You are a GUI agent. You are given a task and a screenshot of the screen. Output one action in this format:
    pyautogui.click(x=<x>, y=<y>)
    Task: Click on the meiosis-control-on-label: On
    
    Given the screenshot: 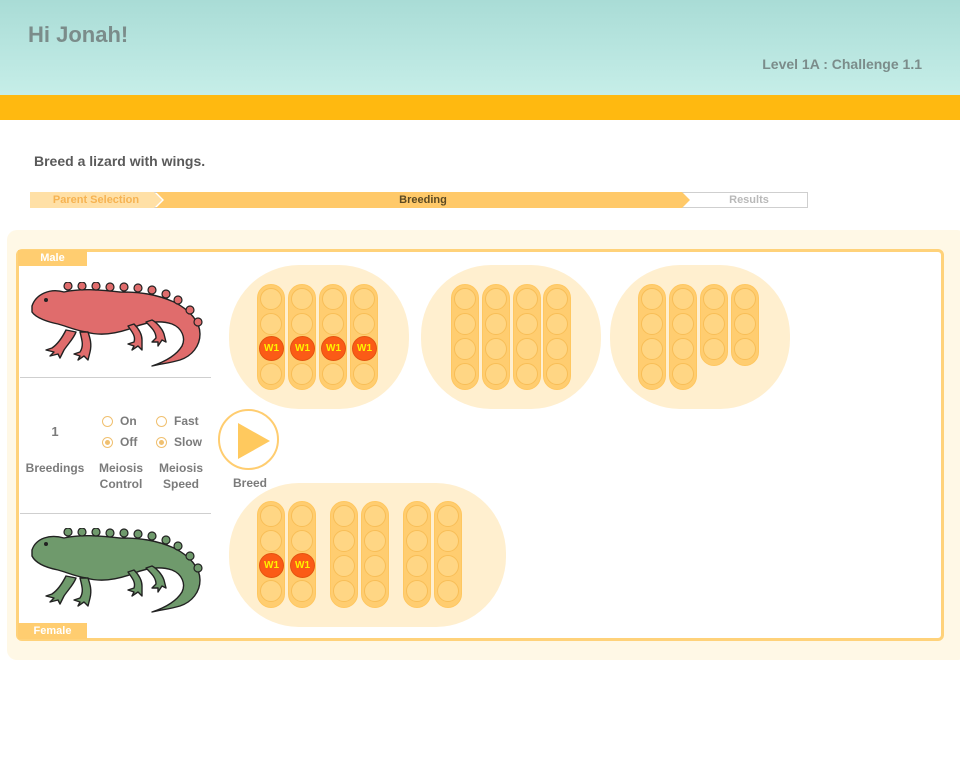 What is the action you would take?
    pyautogui.click(x=128, y=421)
    